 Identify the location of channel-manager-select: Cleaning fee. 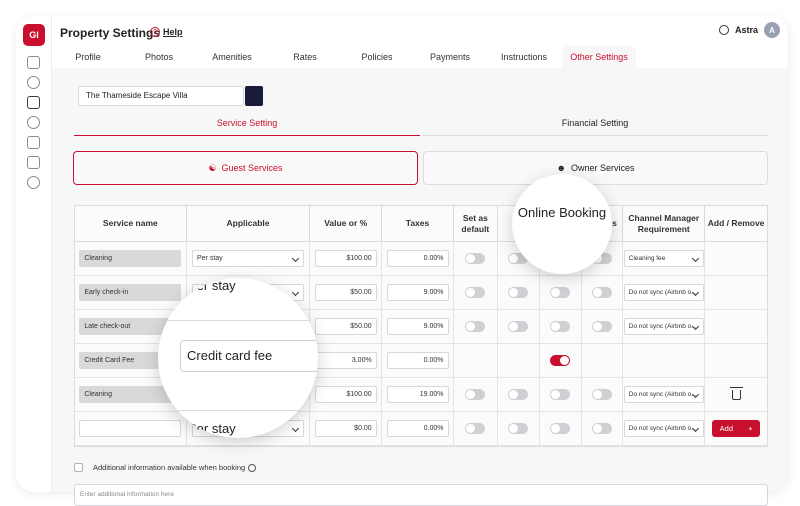
(663, 258).